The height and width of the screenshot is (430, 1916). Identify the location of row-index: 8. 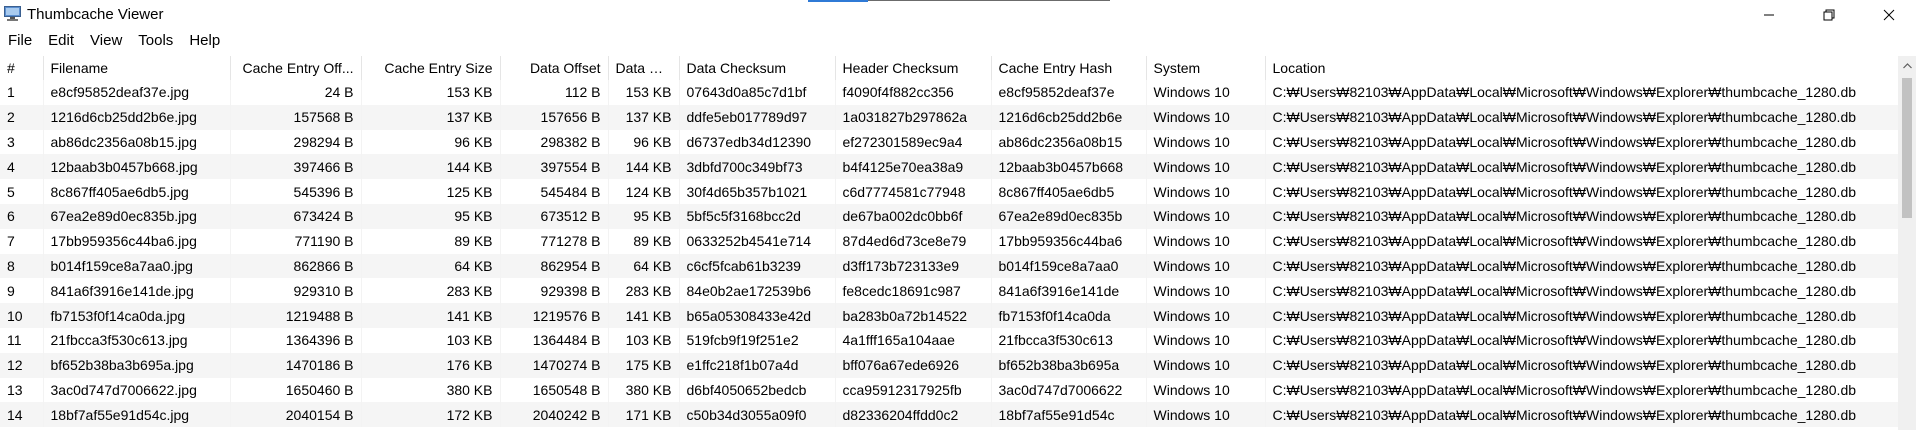
(22, 266).